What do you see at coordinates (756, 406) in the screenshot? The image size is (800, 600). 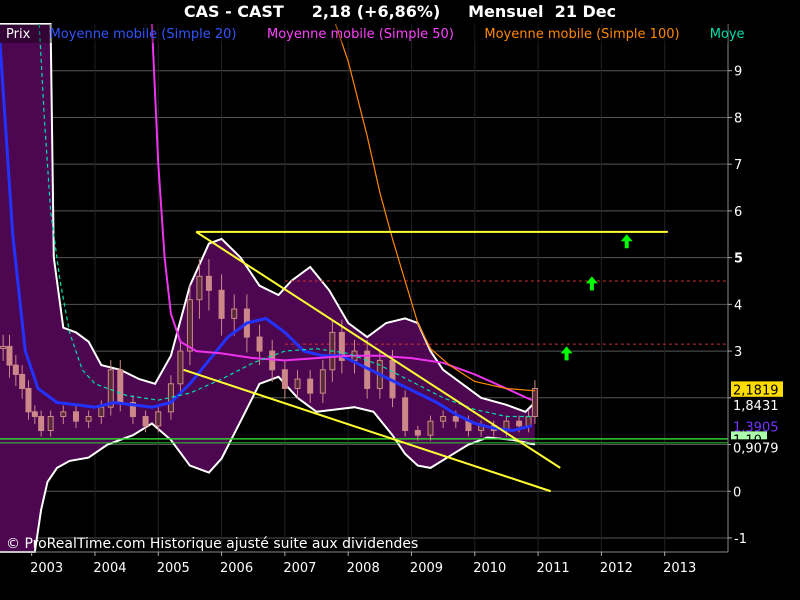 I see `value-label: 1,8431` at bounding box center [756, 406].